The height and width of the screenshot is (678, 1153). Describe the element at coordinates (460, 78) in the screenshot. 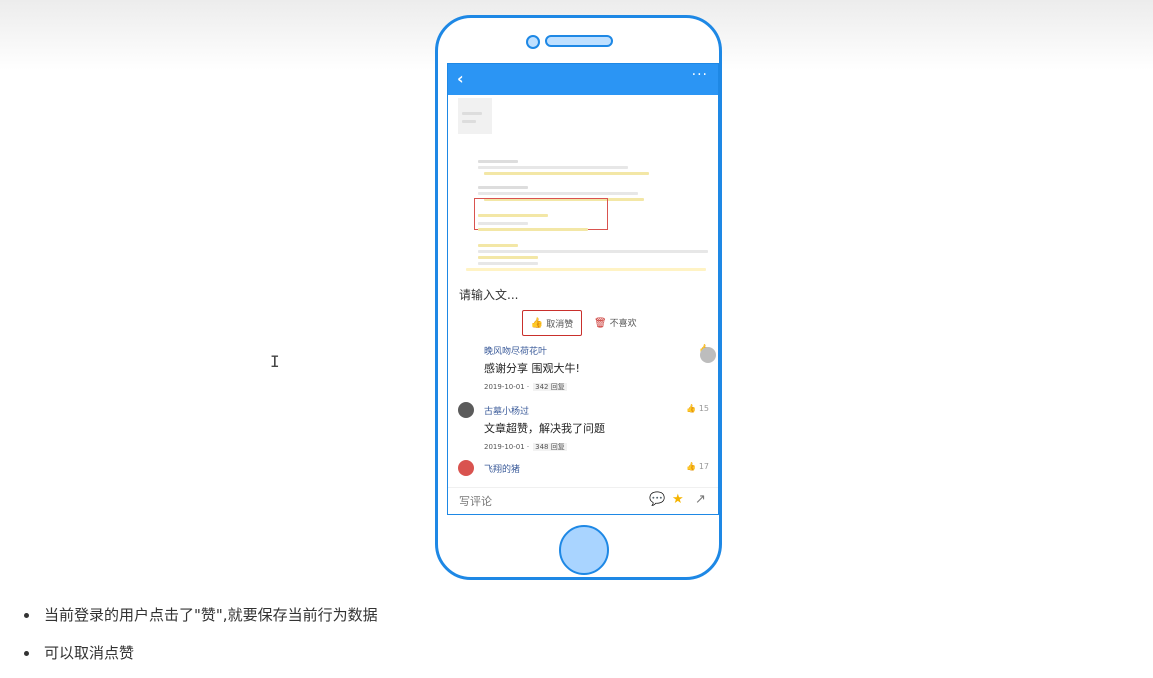

I see `back-icon: ‹` at that location.